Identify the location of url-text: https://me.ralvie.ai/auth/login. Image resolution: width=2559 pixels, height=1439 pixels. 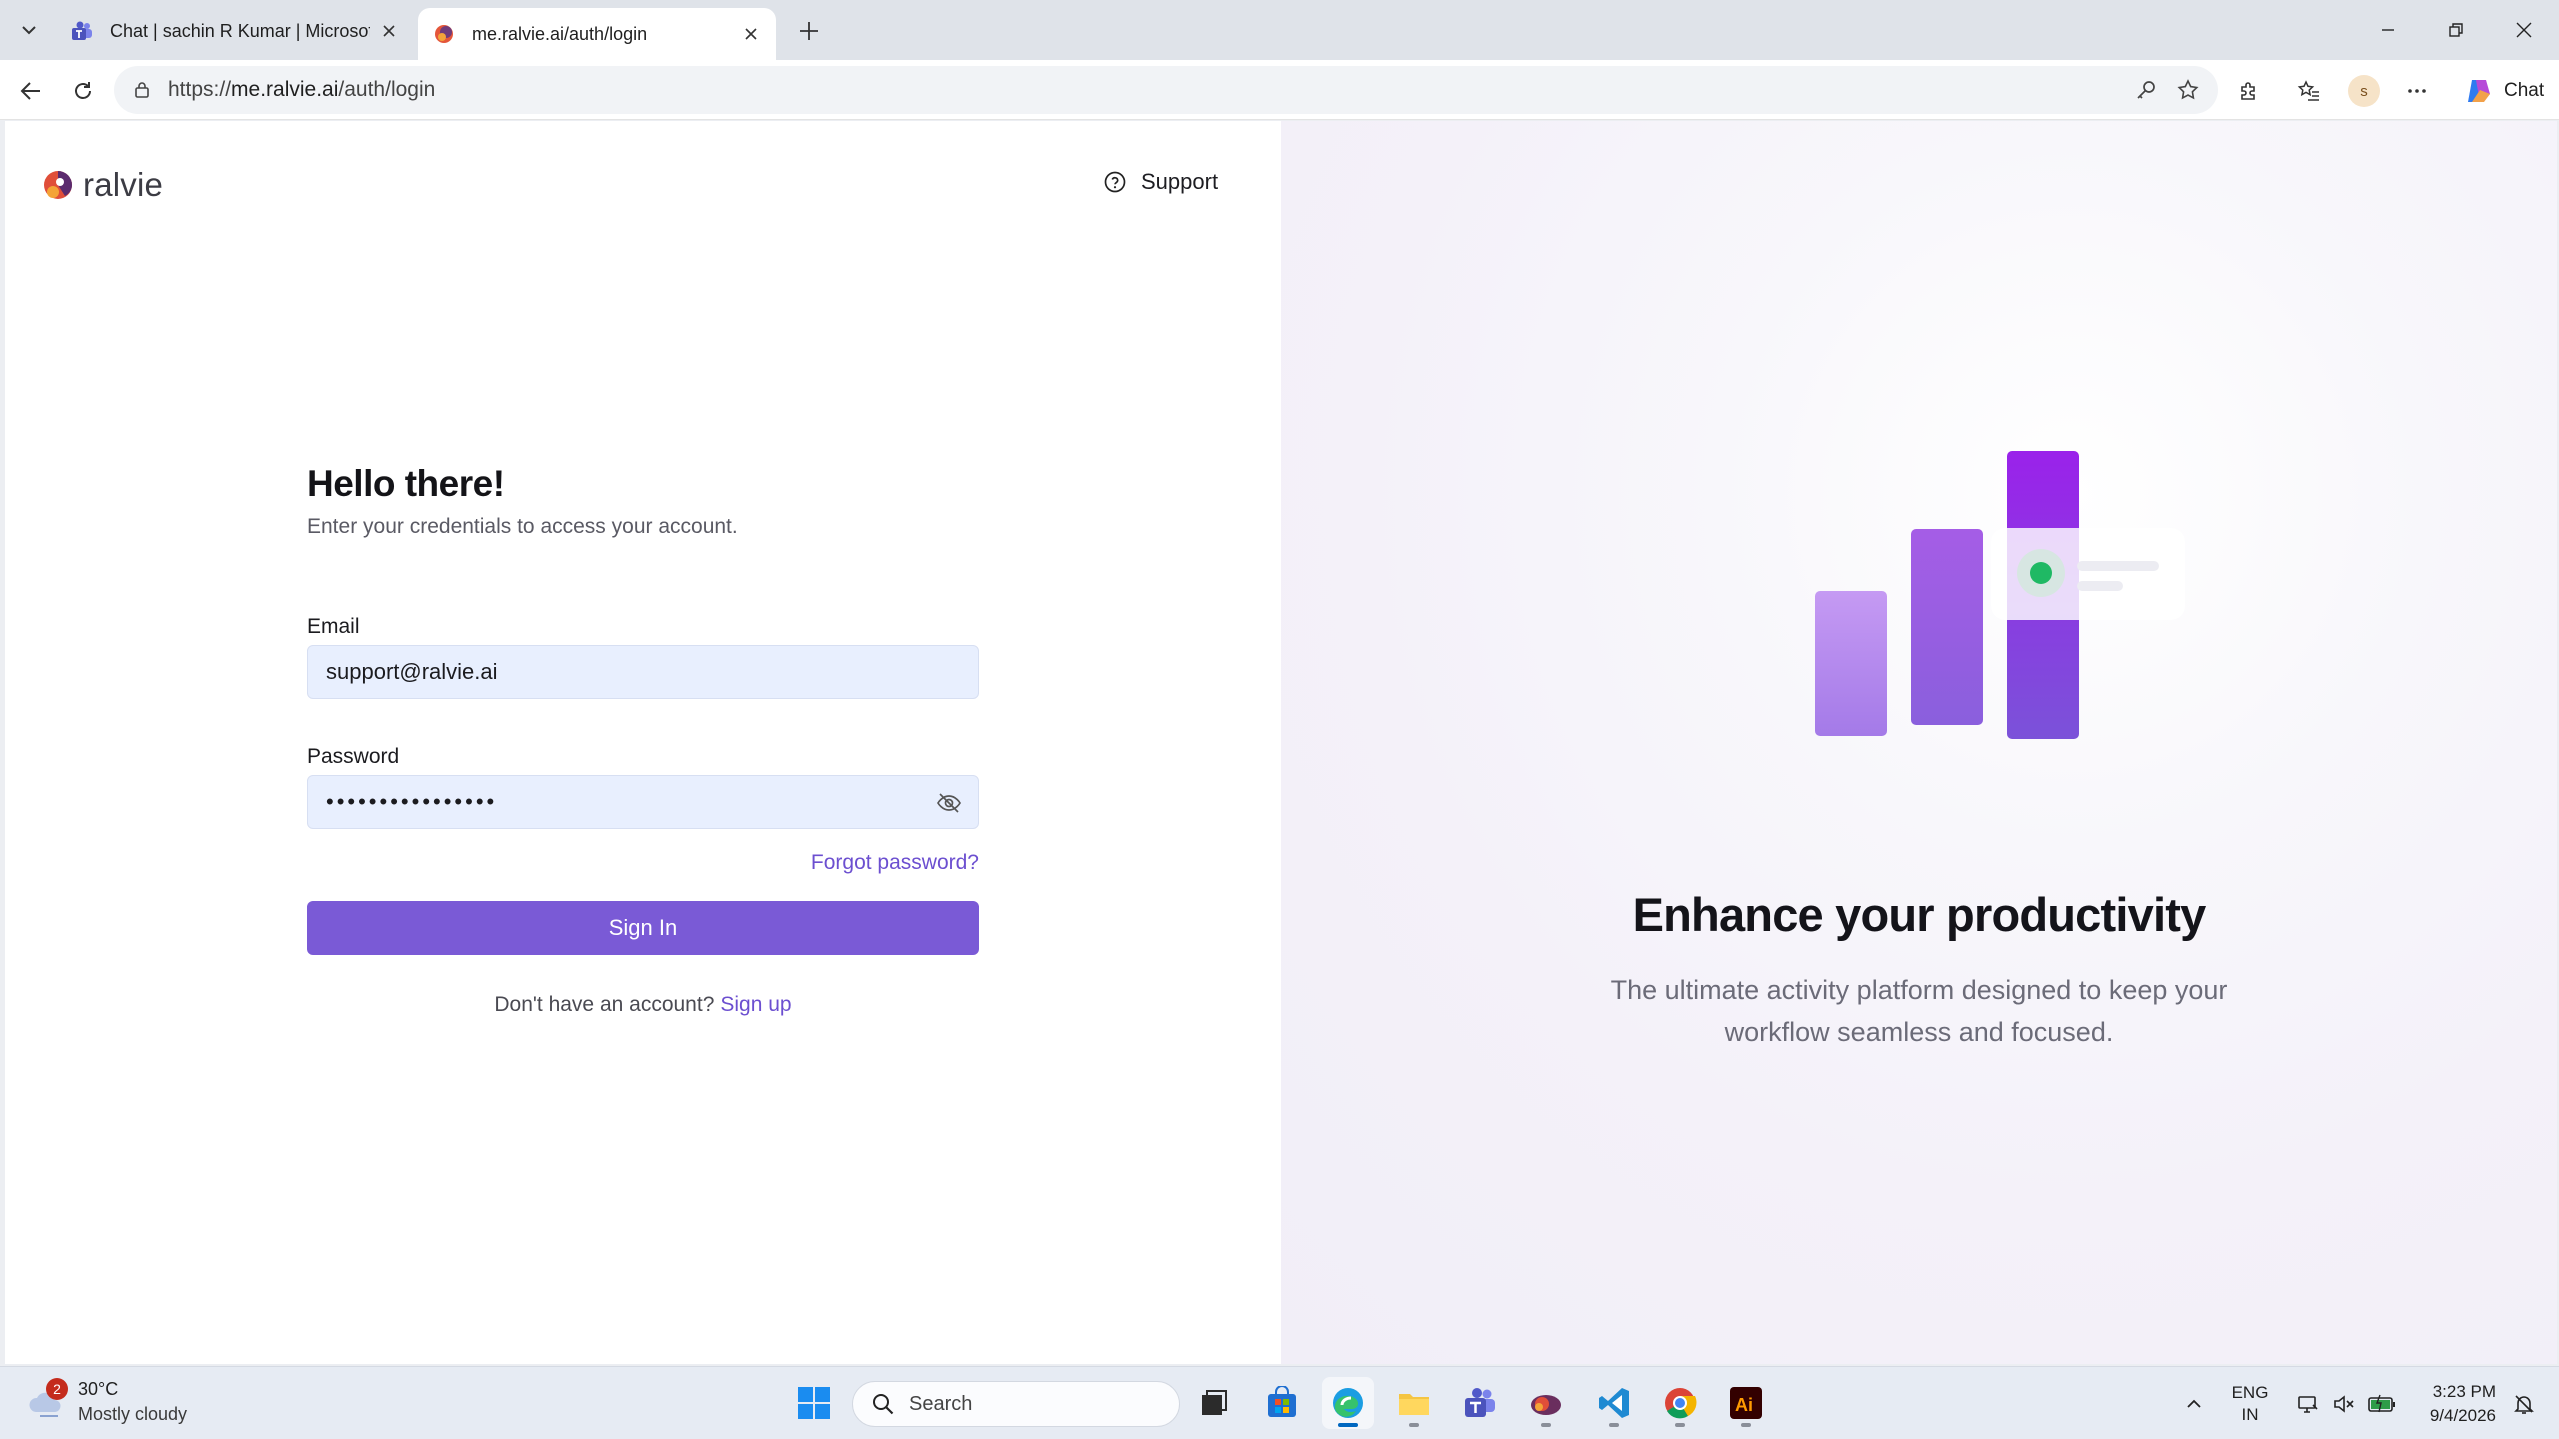
(301, 90).